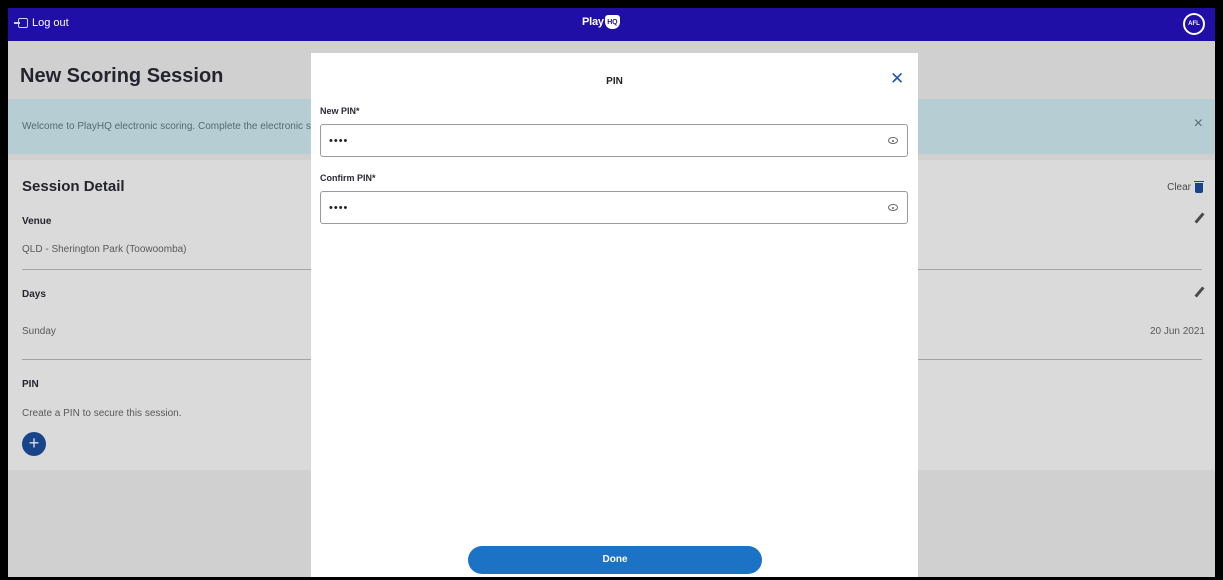  I want to click on venue-label: Venue, so click(37, 221).